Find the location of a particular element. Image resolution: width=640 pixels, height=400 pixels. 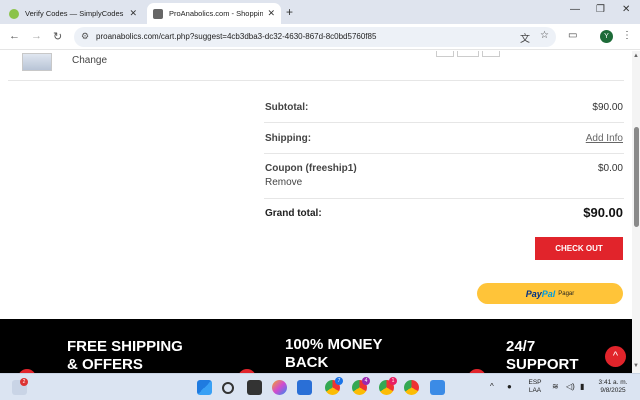

bookmark-star-icon: ☆ is located at coordinates (544, 35).